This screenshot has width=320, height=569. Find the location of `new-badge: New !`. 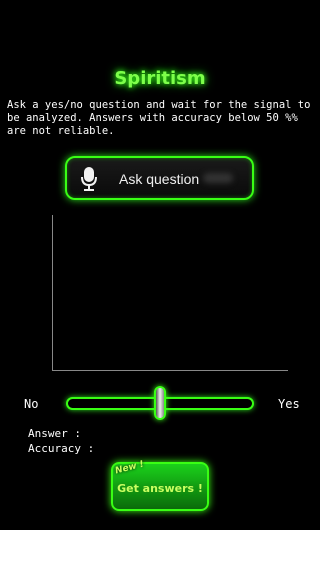

new-badge: New ! is located at coordinates (129, 468).